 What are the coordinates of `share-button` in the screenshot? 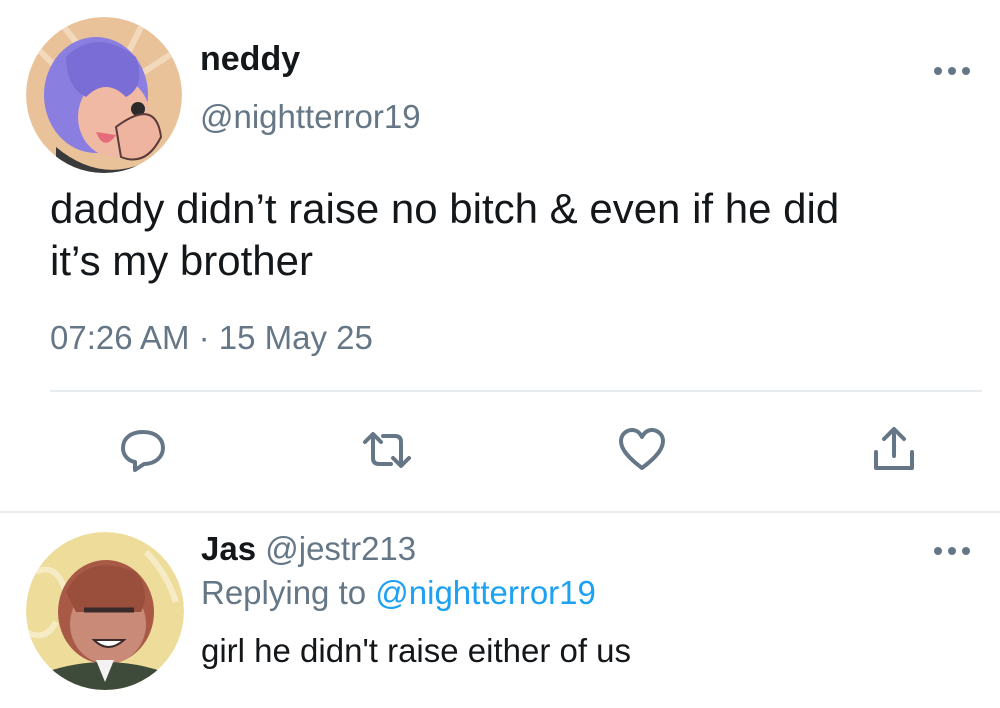 It's located at (894, 452).